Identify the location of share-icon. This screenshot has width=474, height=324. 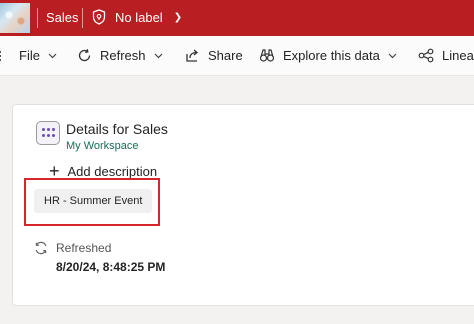
(192, 55).